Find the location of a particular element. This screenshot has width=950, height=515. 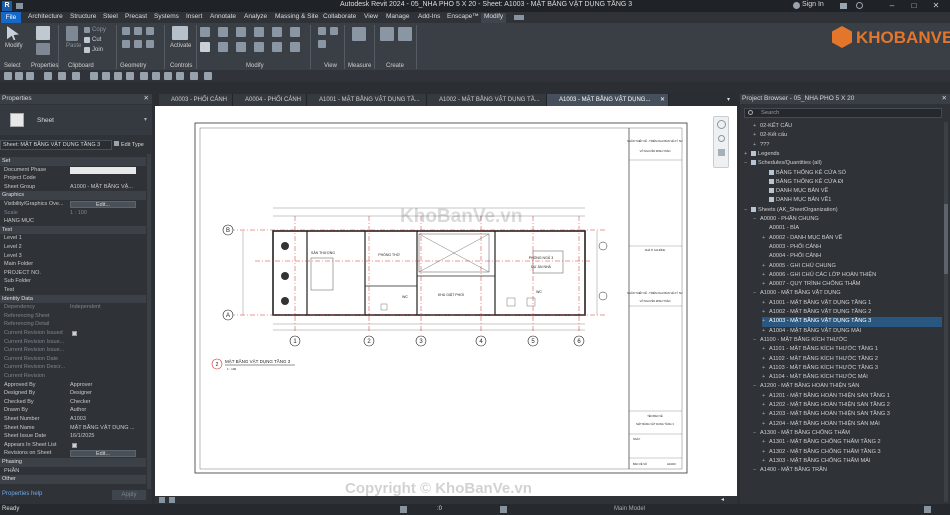

group-select: Select is located at coordinates (12, 66).